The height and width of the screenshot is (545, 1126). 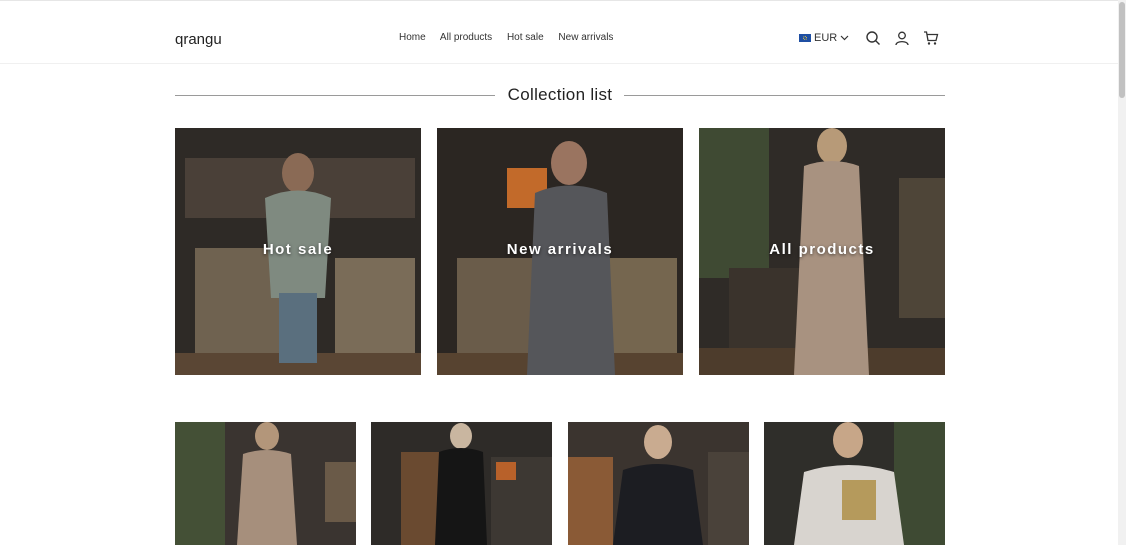 I want to click on collection-card-new-arrivals: New arrivals, so click(x=560, y=251).